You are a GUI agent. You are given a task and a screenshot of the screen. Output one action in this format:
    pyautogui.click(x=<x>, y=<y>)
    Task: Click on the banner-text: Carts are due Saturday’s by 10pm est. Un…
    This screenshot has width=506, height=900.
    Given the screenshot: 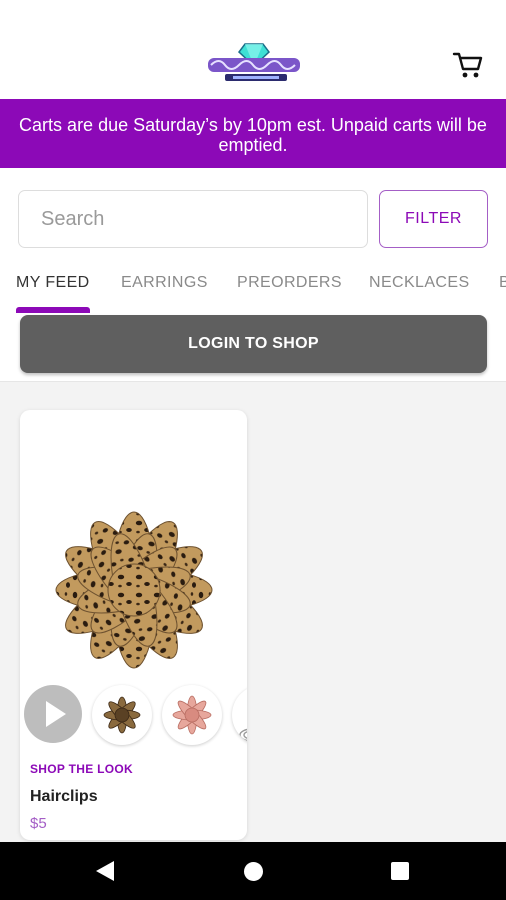 What is the action you would take?
    pyautogui.click(x=253, y=135)
    